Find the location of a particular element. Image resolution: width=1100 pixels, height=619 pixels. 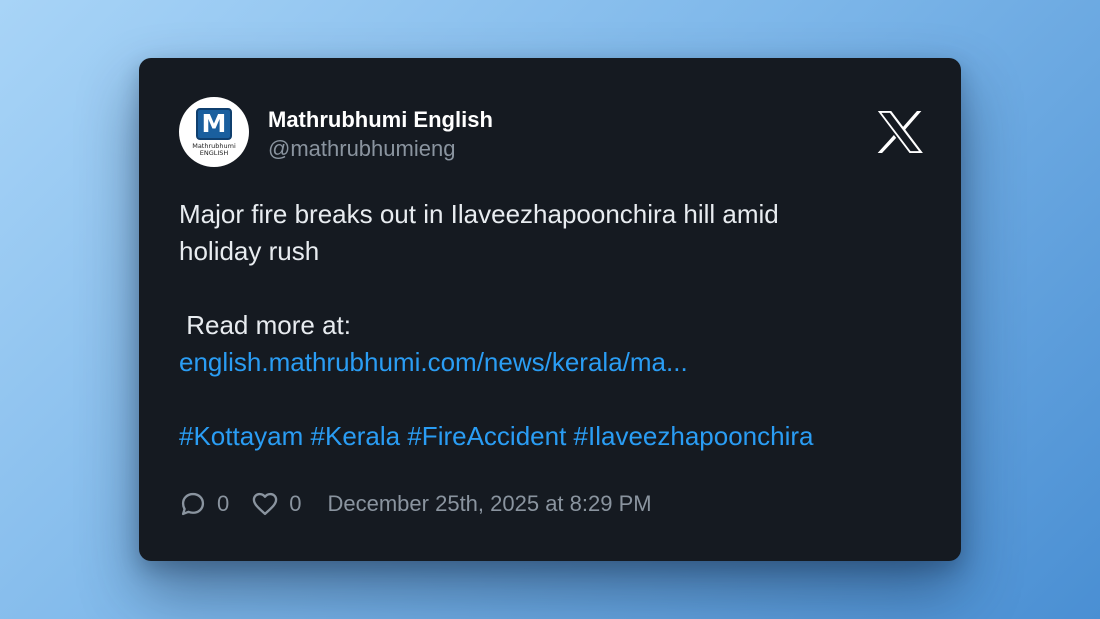

avatar-text-line2: ENGLISH is located at coordinates (214, 152).